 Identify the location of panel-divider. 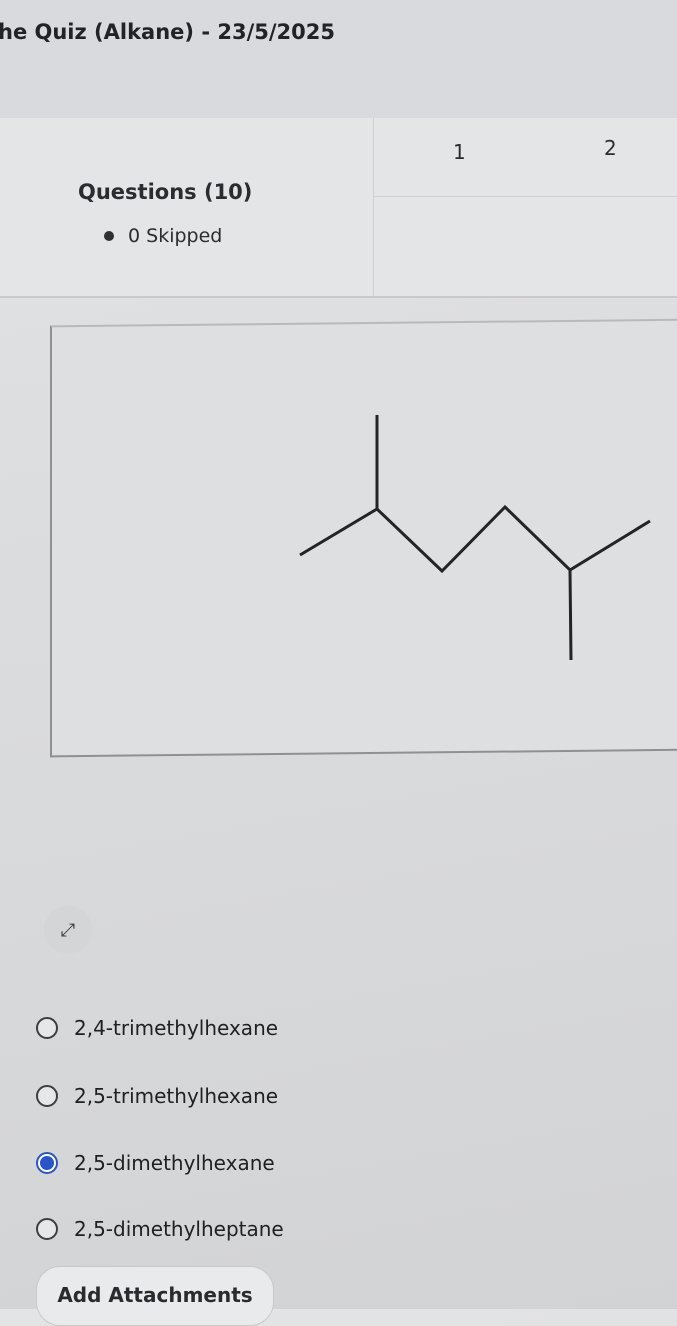
(373, 207).